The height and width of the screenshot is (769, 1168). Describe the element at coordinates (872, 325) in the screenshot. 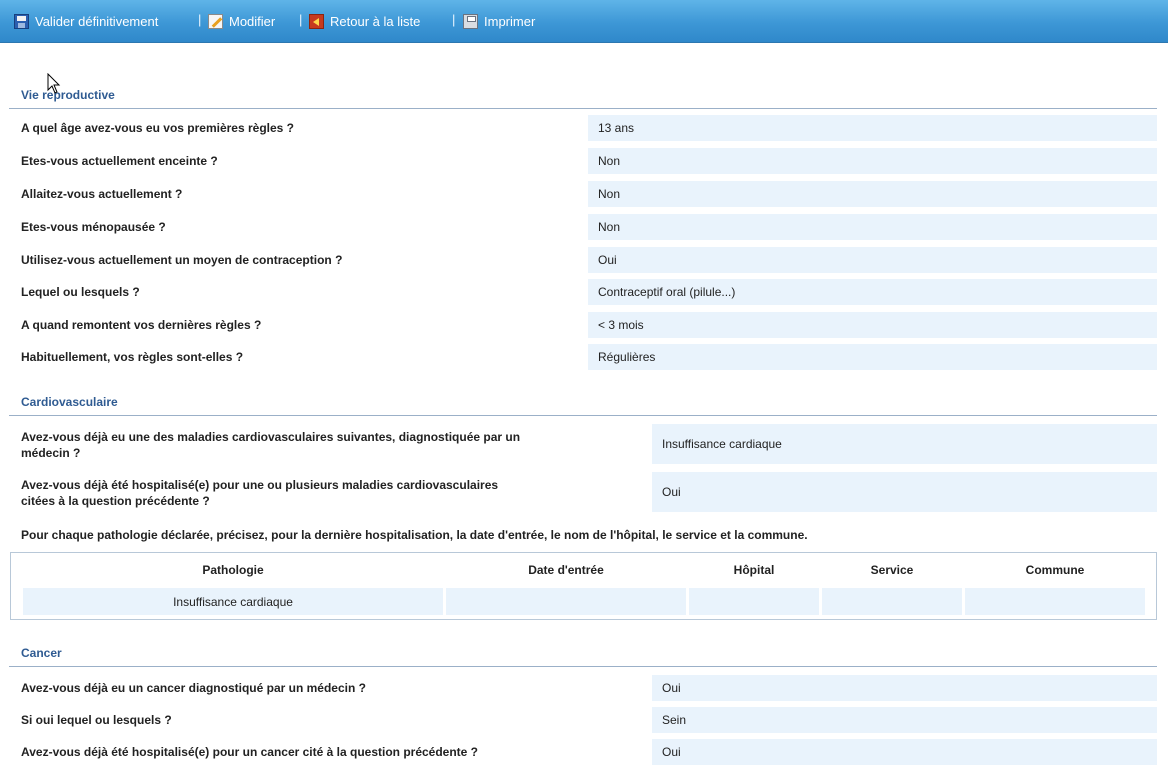

I see `answer-value: < 3 mois` at that location.